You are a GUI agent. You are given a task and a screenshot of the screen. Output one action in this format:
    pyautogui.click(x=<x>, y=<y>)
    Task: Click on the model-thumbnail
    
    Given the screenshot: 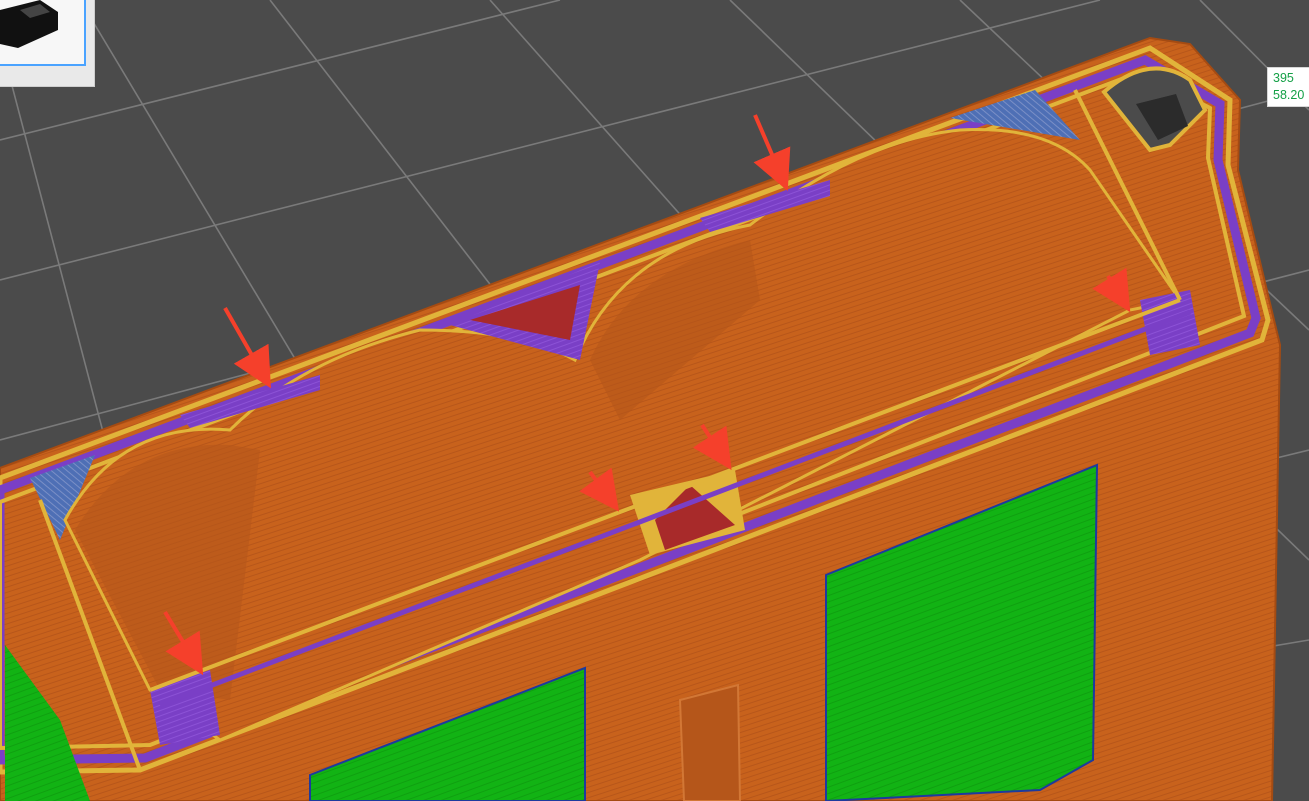 What is the action you would take?
    pyautogui.click(x=47, y=43)
    